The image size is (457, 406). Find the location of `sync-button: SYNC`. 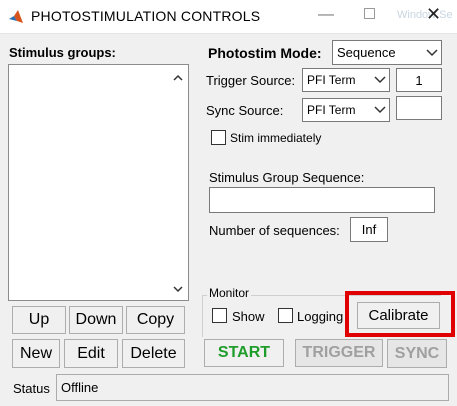

sync-button: SYNC is located at coordinates (417, 353).